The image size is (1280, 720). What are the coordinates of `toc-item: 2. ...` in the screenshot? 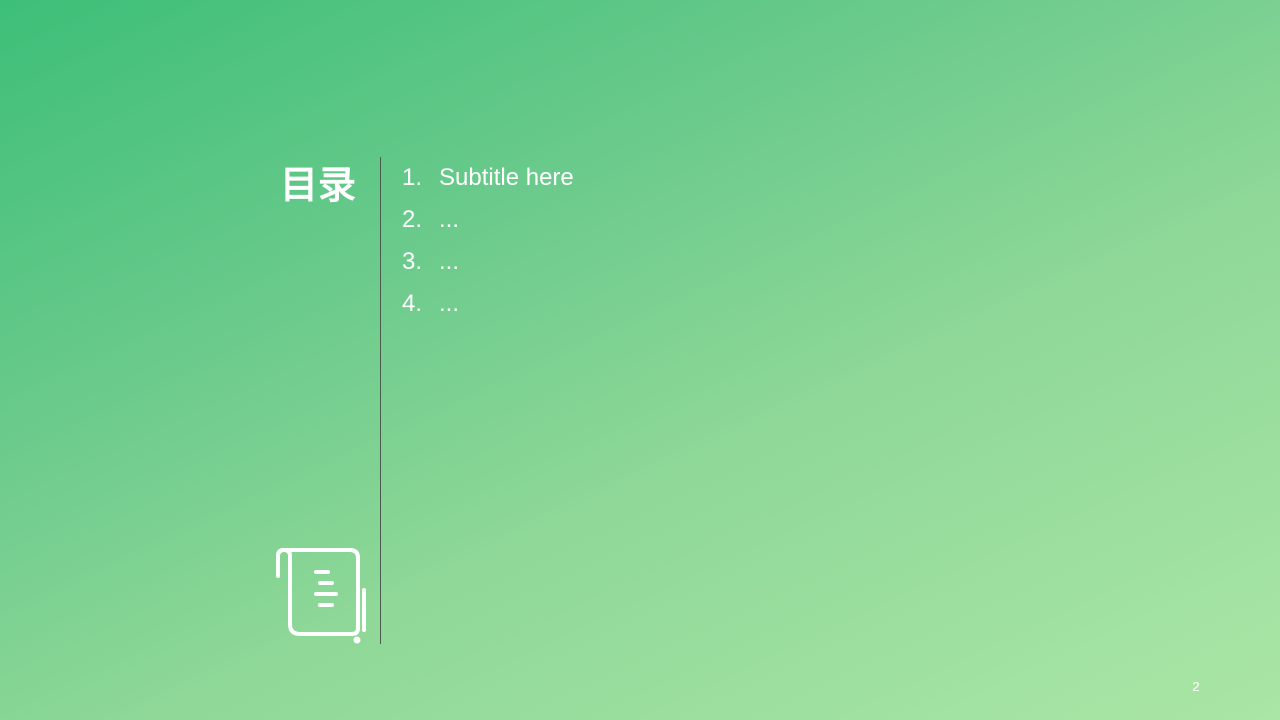 It's located at (488, 221).